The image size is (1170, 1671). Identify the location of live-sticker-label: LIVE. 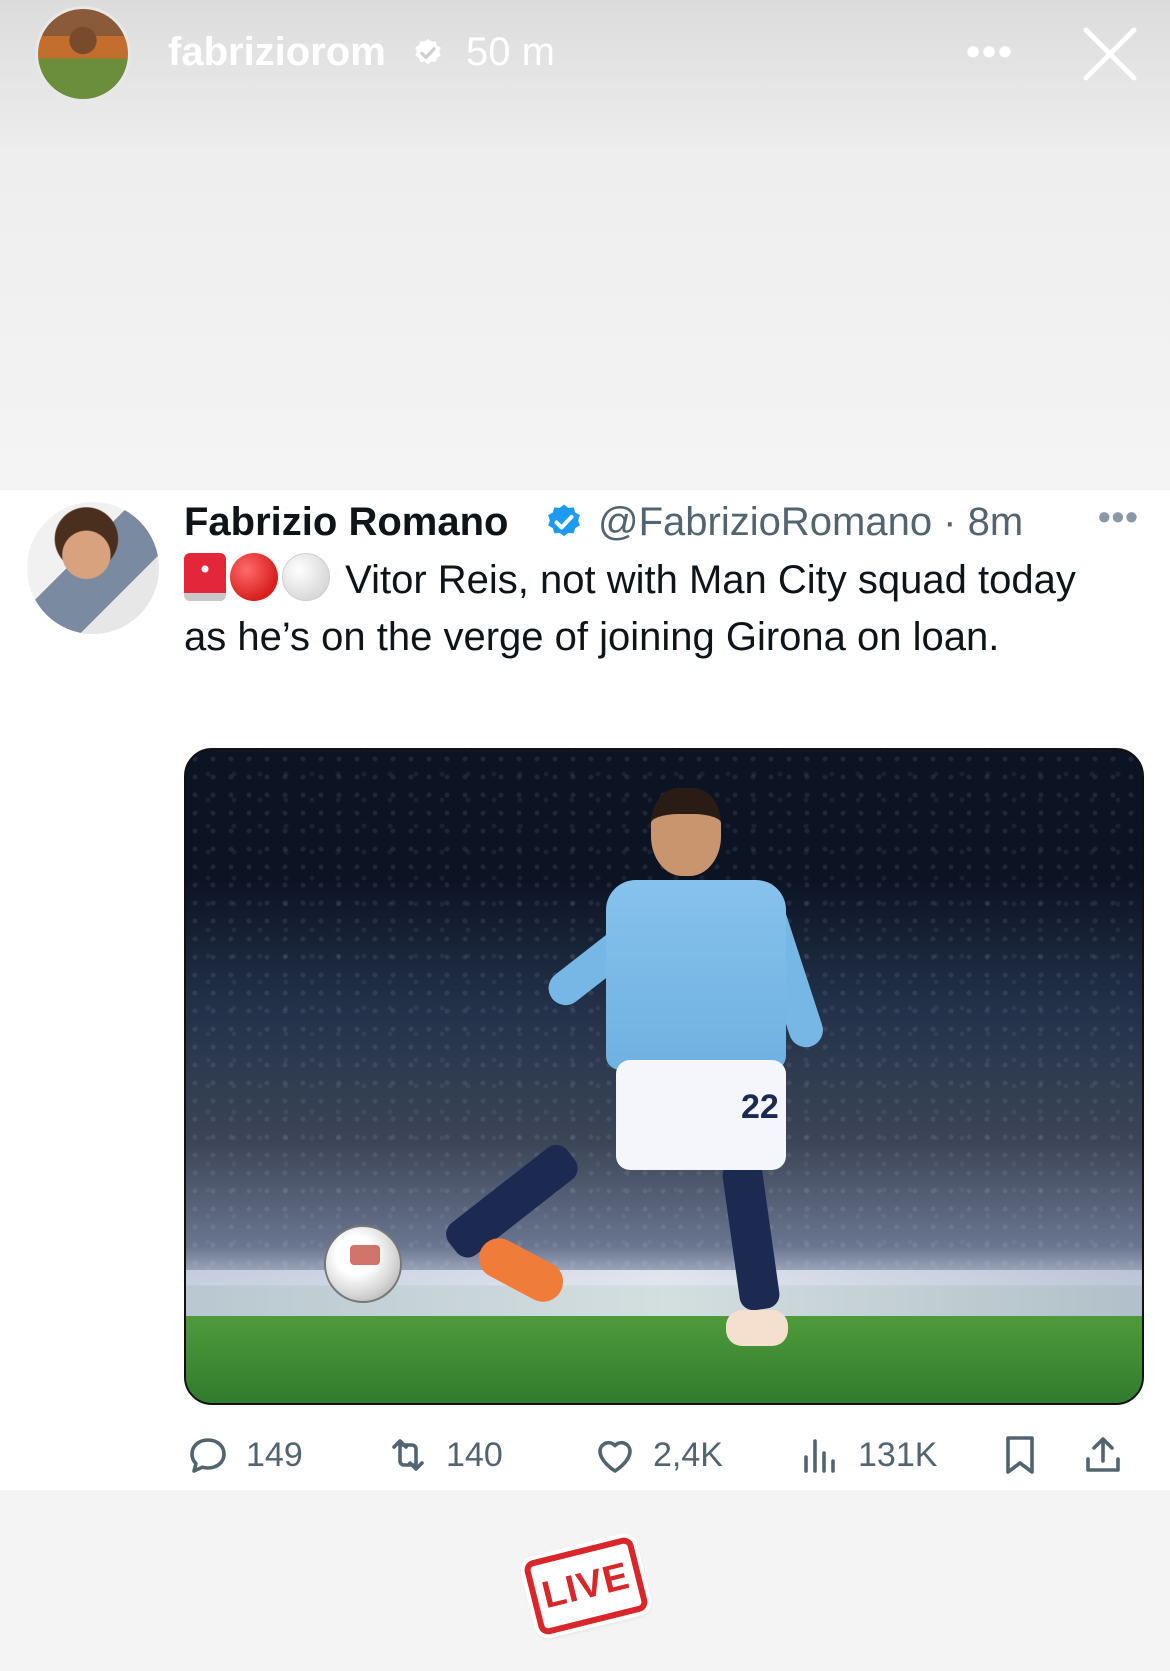
(585, 1585).